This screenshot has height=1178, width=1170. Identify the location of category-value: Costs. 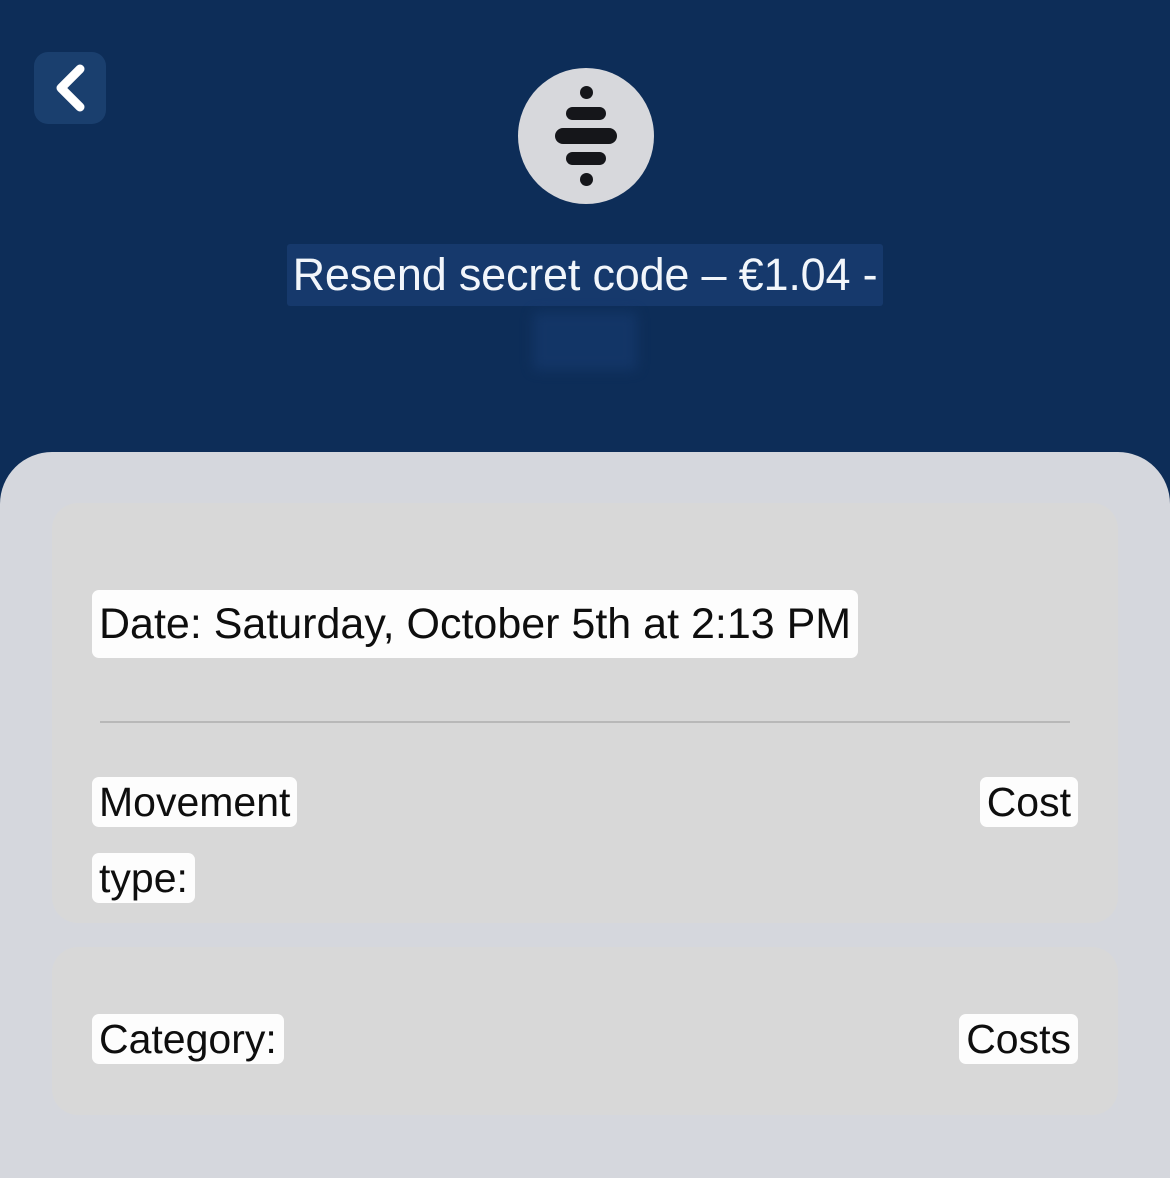
(1018, 1039).